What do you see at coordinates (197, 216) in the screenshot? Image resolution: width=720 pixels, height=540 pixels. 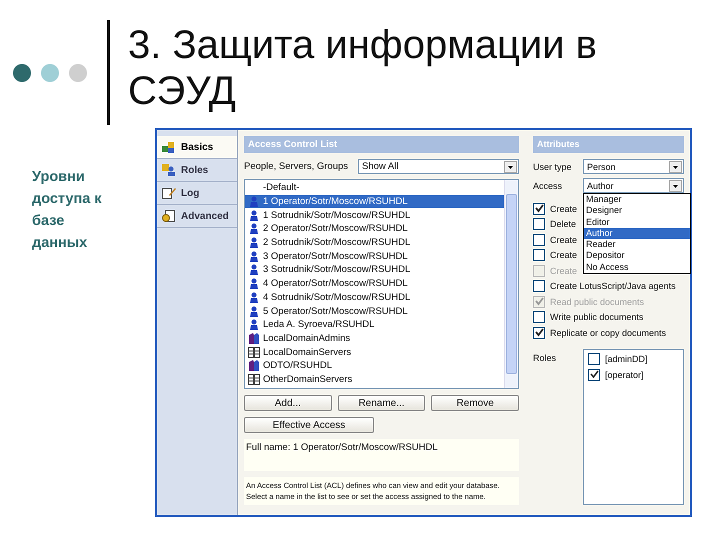 I see `tab: Advanced` at bounding box center [197, 216].